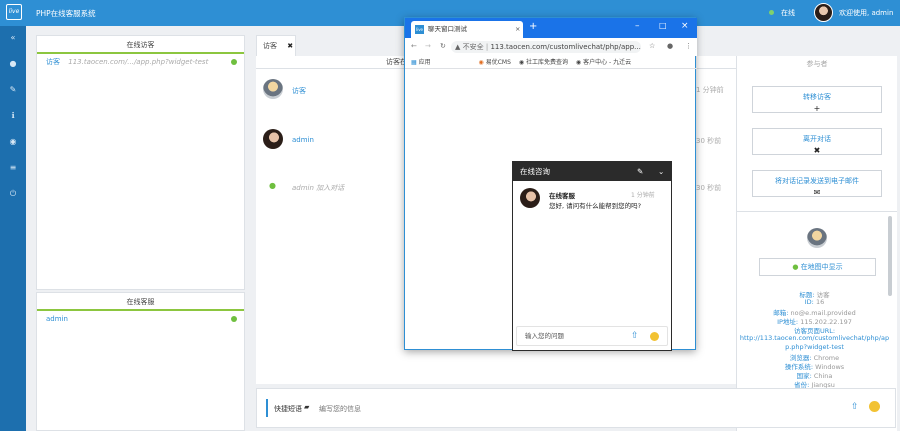 The width and height of the screenshot is (900, 431). I want to click on tab-visitor: 访客 ✖, so click(276, 46).